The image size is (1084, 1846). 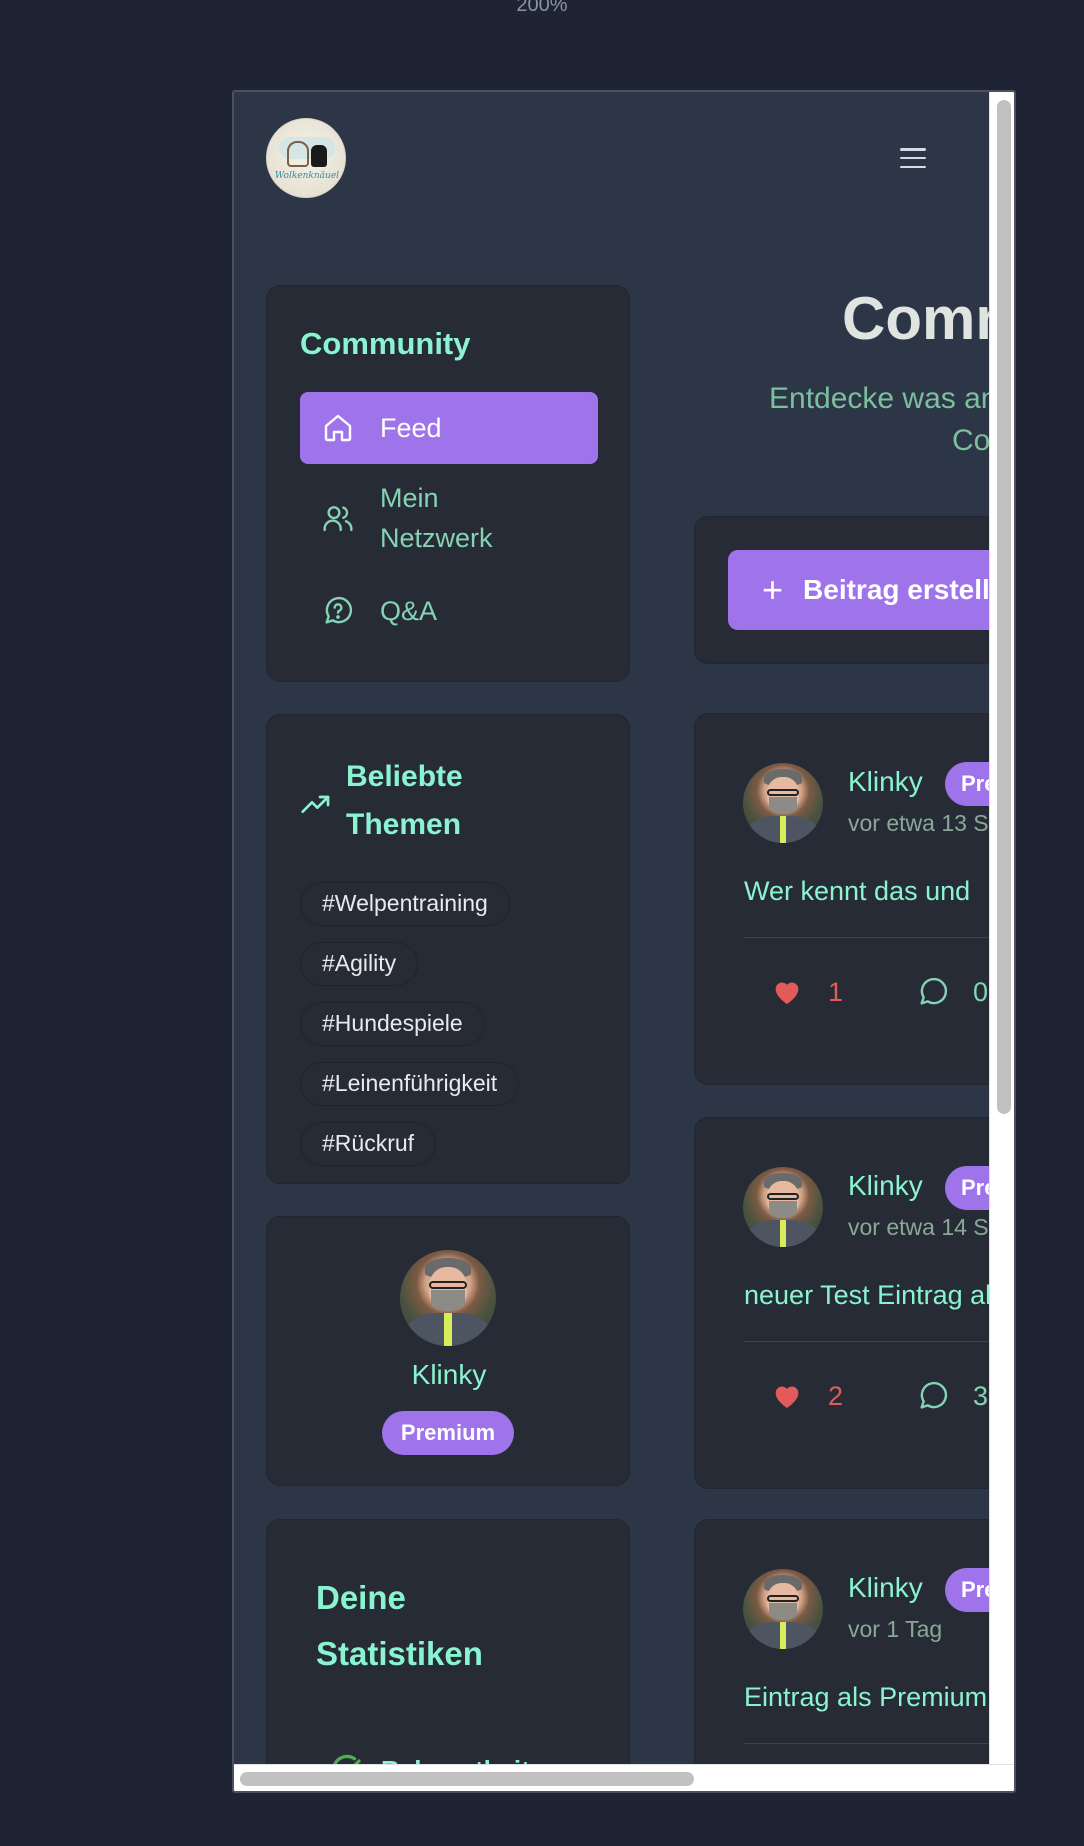 I want to click on post-time: vor etwa 14 Stunden, so click(x=919, y=1227).